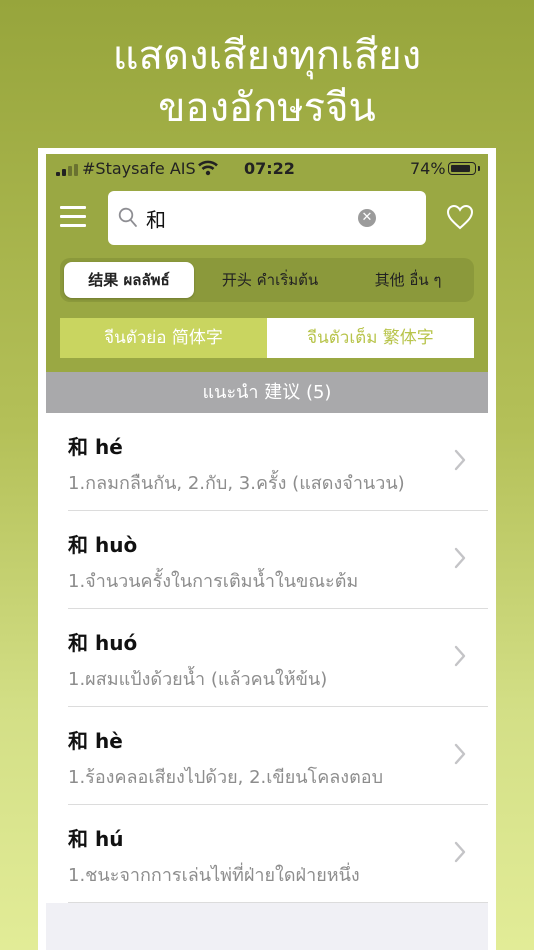  What do you see at coordinates (278, 902) in the screenshot?
I see `divider` at bounding box center [278, 902].